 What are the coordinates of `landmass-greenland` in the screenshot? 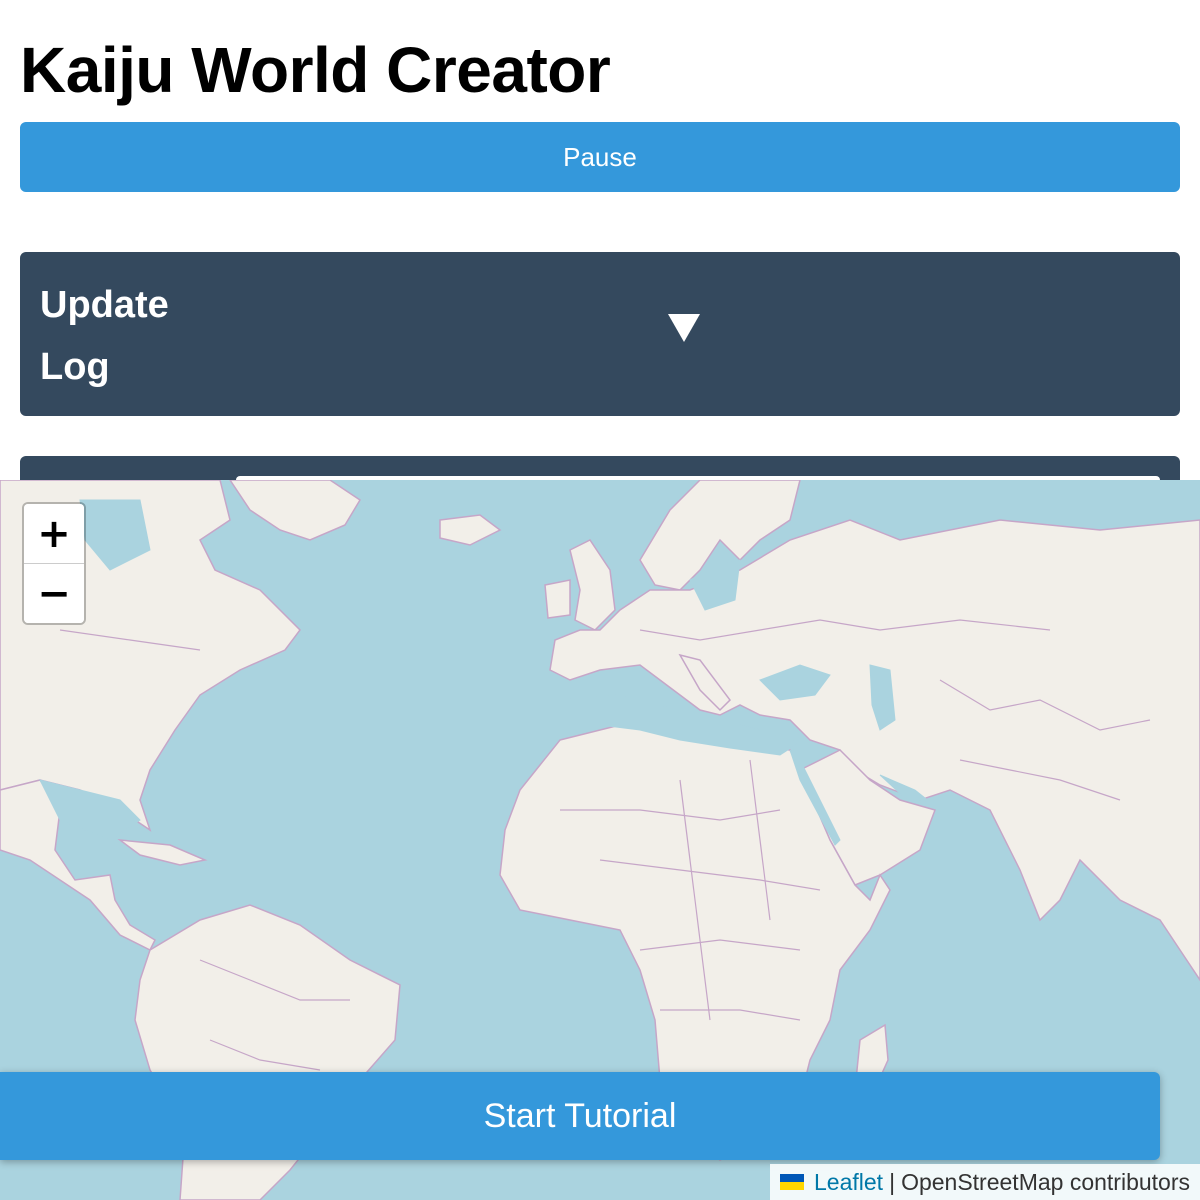 It's located at (295, 510).